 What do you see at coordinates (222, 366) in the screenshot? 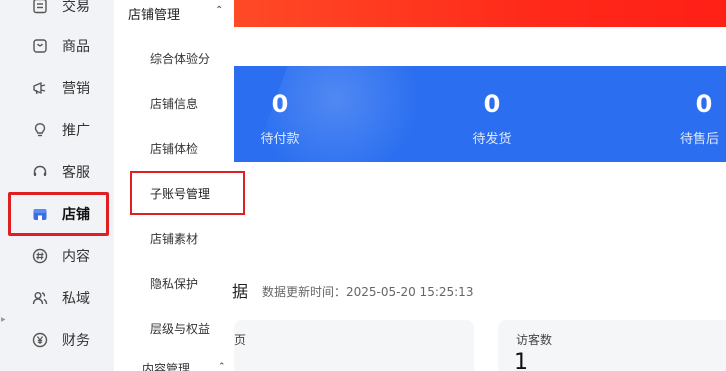
I see `chevron-down-icon: ⌃` at bounding box center [222, 366].